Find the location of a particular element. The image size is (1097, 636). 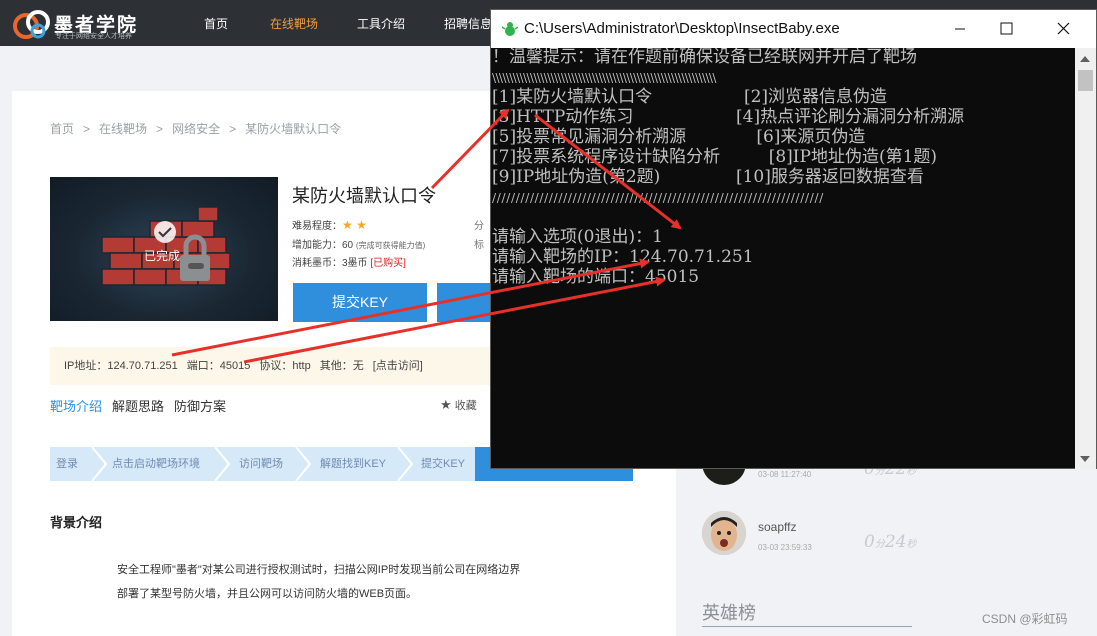

avatar is located at coordinates (724, 533).